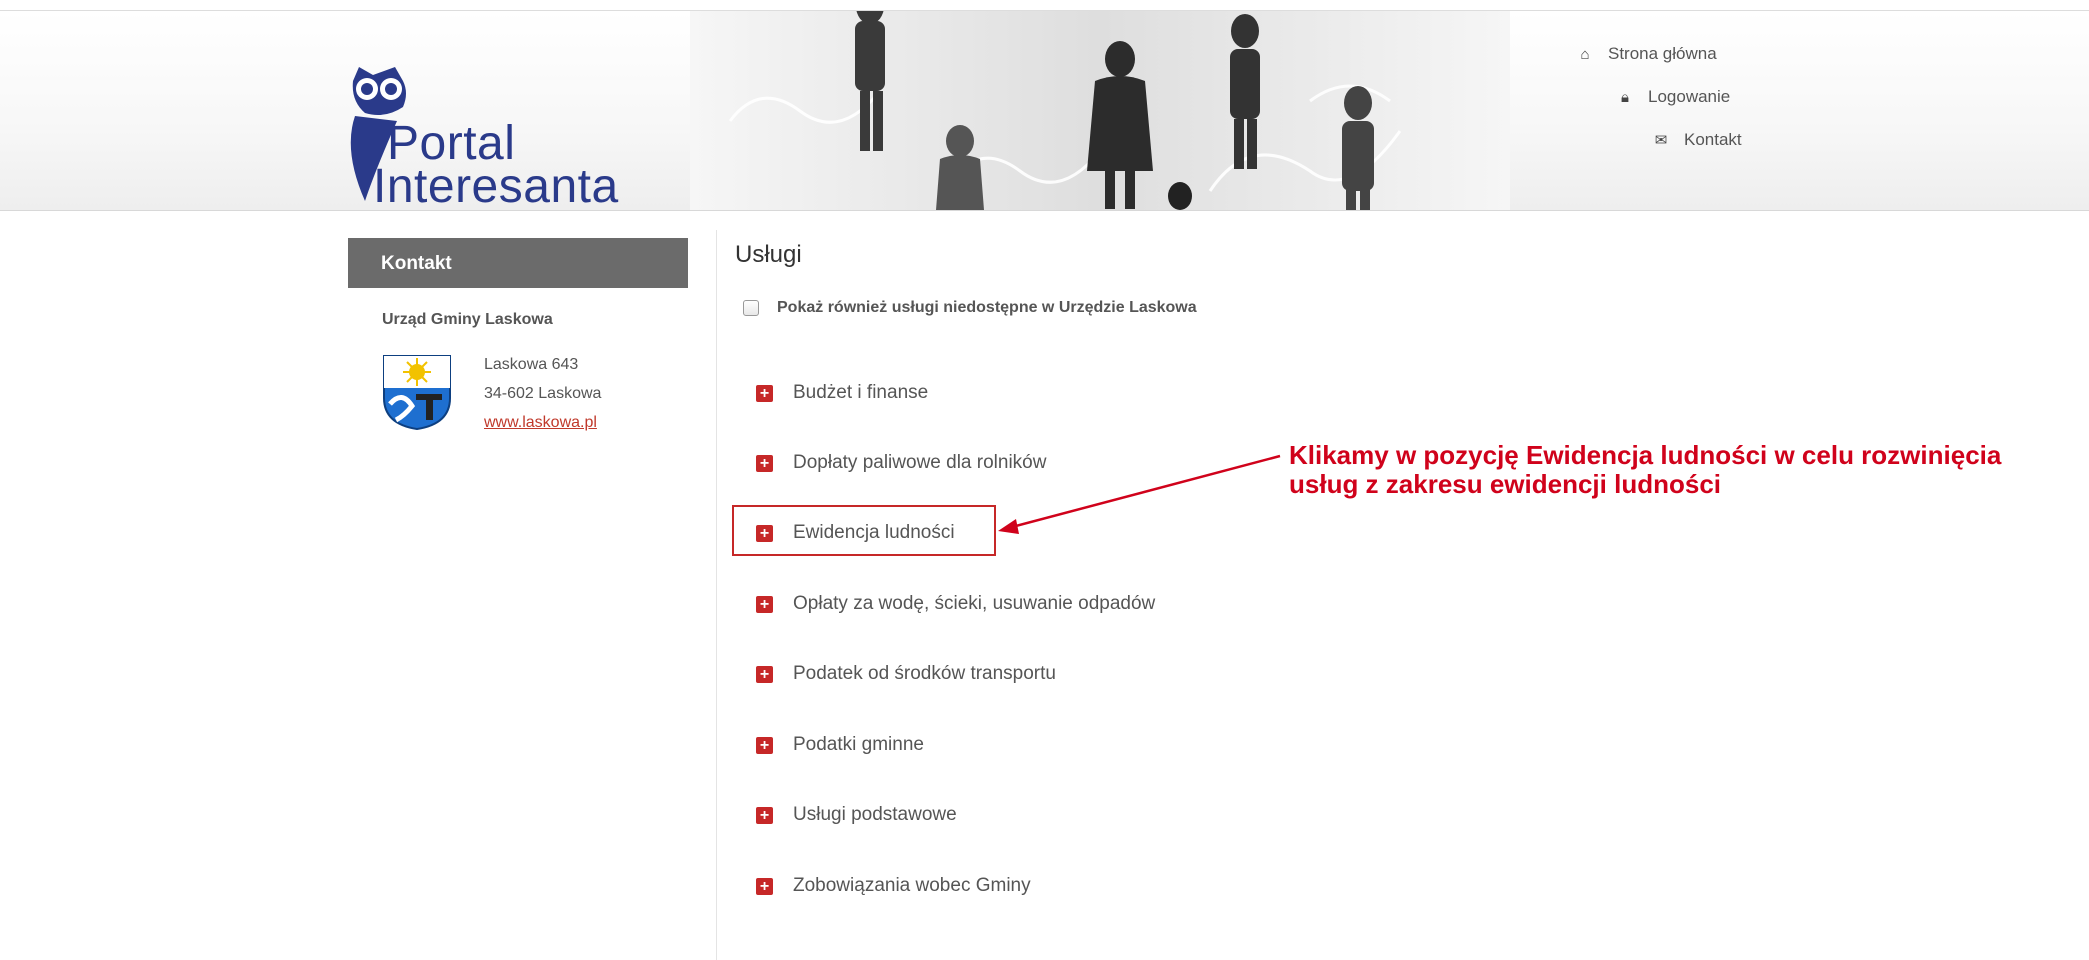  I want to click on nav-contact: ✉ Kontakt, so click(1697, 140).